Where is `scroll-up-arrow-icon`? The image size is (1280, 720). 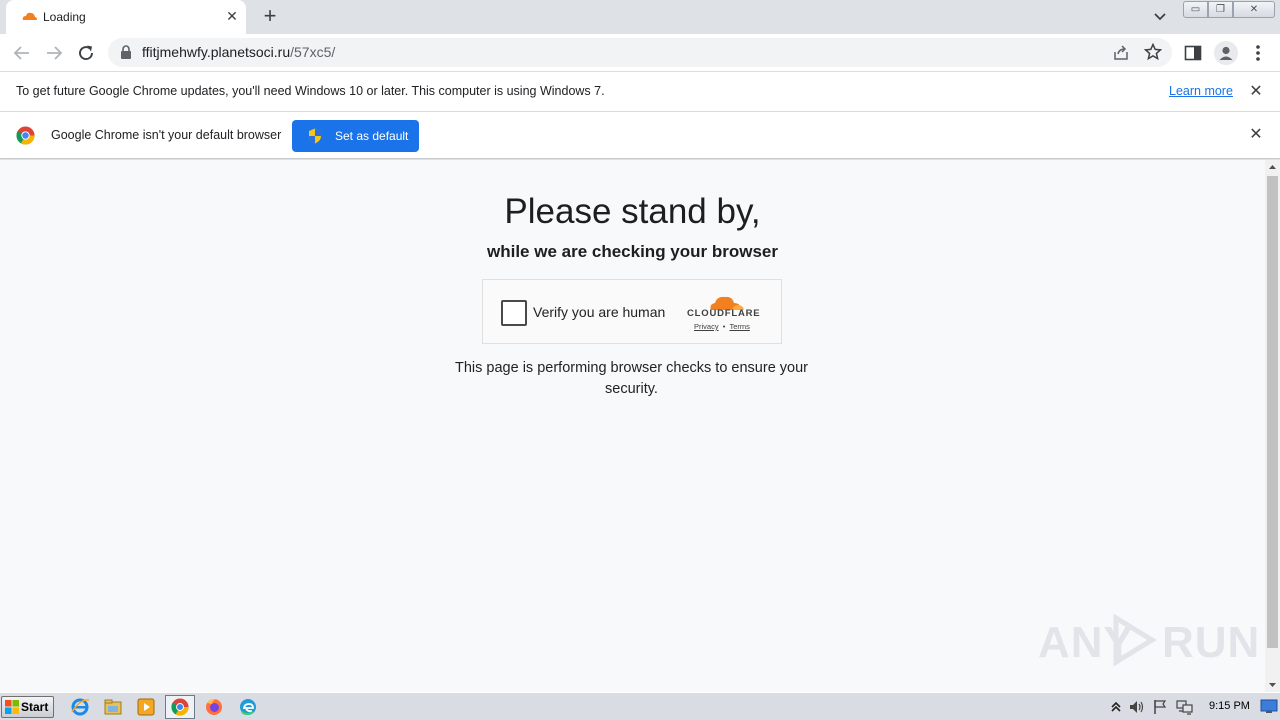 scroll-up-arrow-icon is located at coordinates (1272, 167).